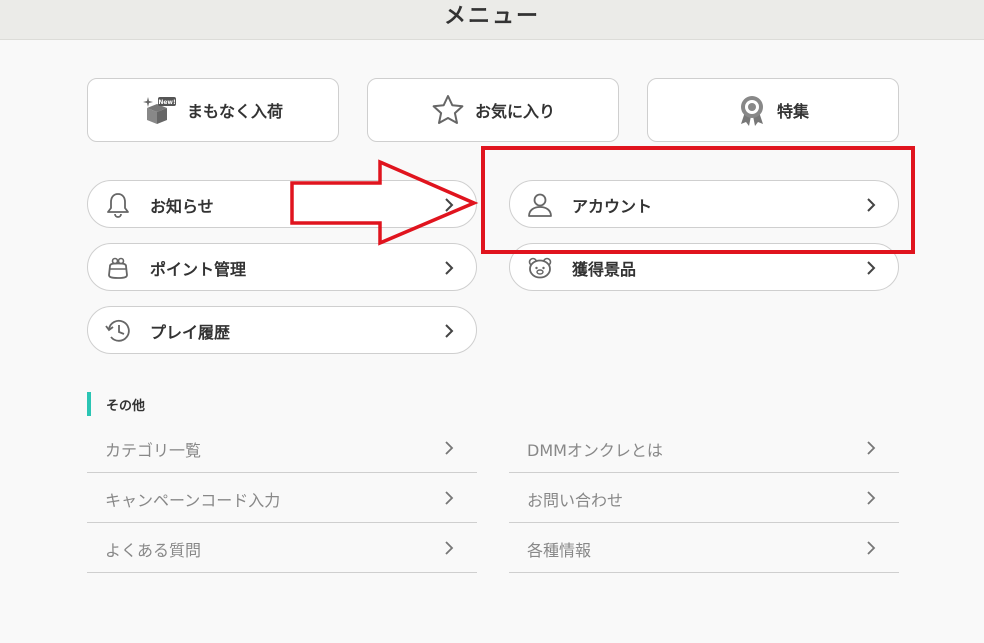 The height and width of the screenshot is (643, 984). What do you see at coordinates (704, 448) in the screenshot?
I see `list-item-about: DMMオンクレとは` at bounding box center [704, 448].